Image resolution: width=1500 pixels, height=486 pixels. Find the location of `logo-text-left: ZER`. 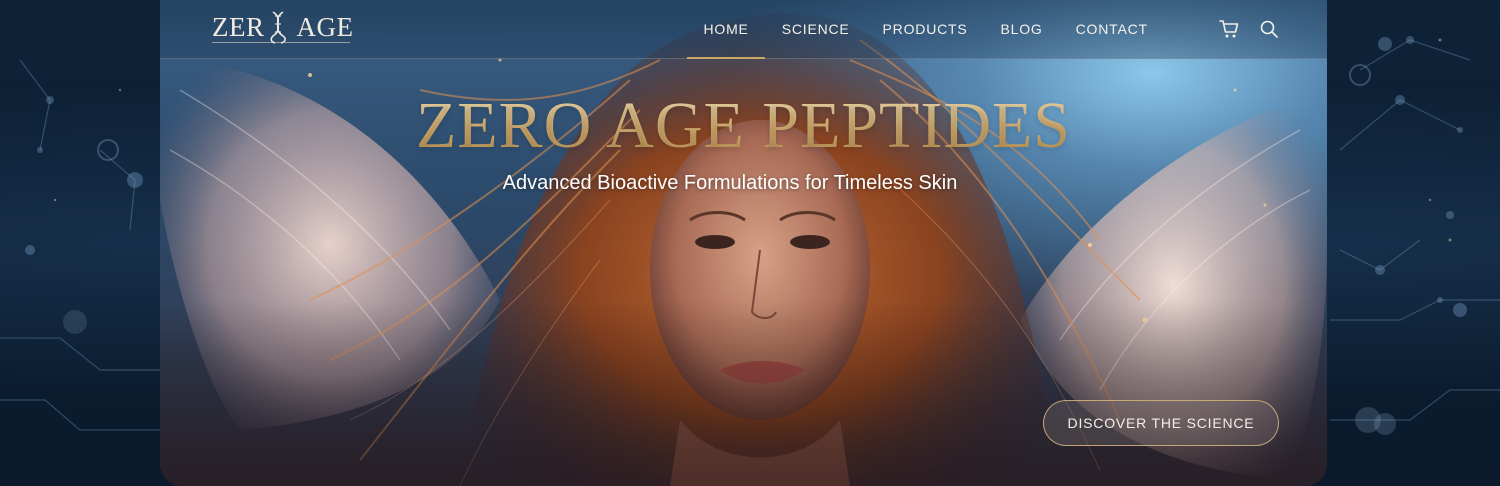

logo-text-left: ZER is located at coordinates (238, 26).